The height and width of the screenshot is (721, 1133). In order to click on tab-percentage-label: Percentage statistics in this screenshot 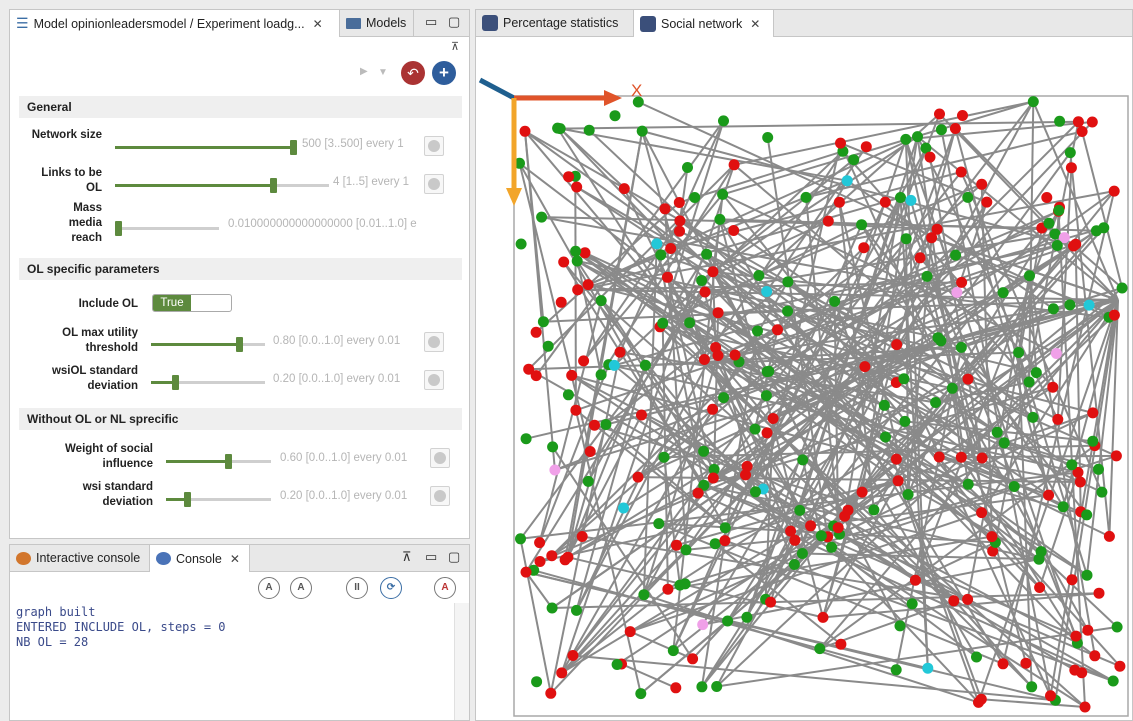, I will do `click(561, 23)`.